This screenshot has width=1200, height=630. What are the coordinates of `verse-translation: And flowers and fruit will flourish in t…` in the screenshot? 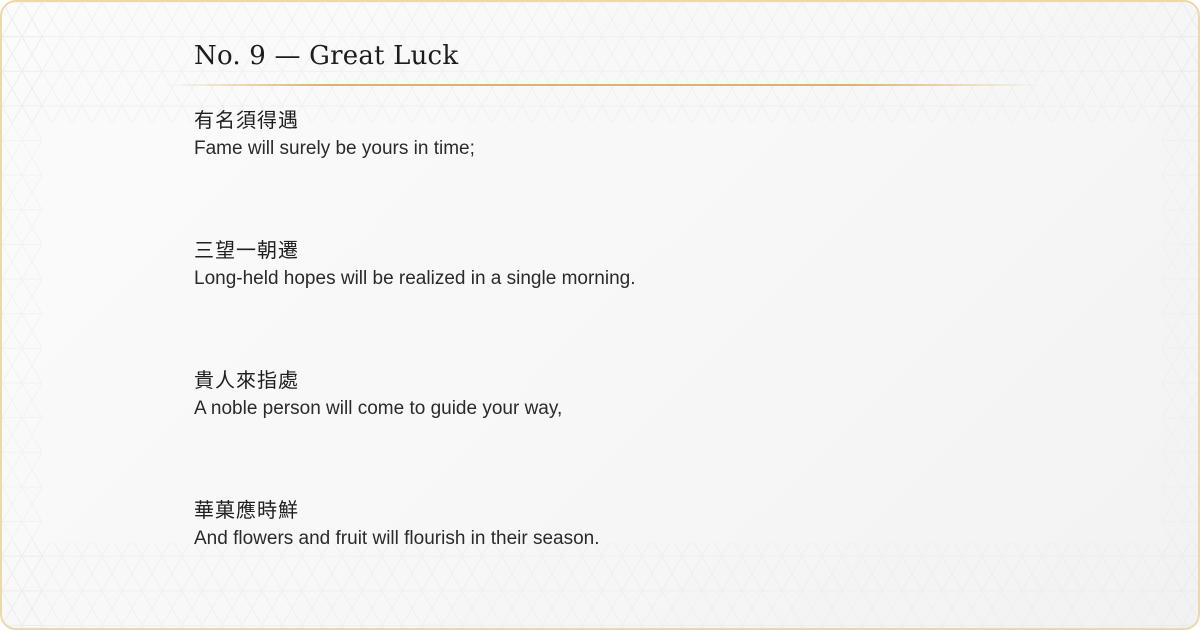 It's located at (397, 538).